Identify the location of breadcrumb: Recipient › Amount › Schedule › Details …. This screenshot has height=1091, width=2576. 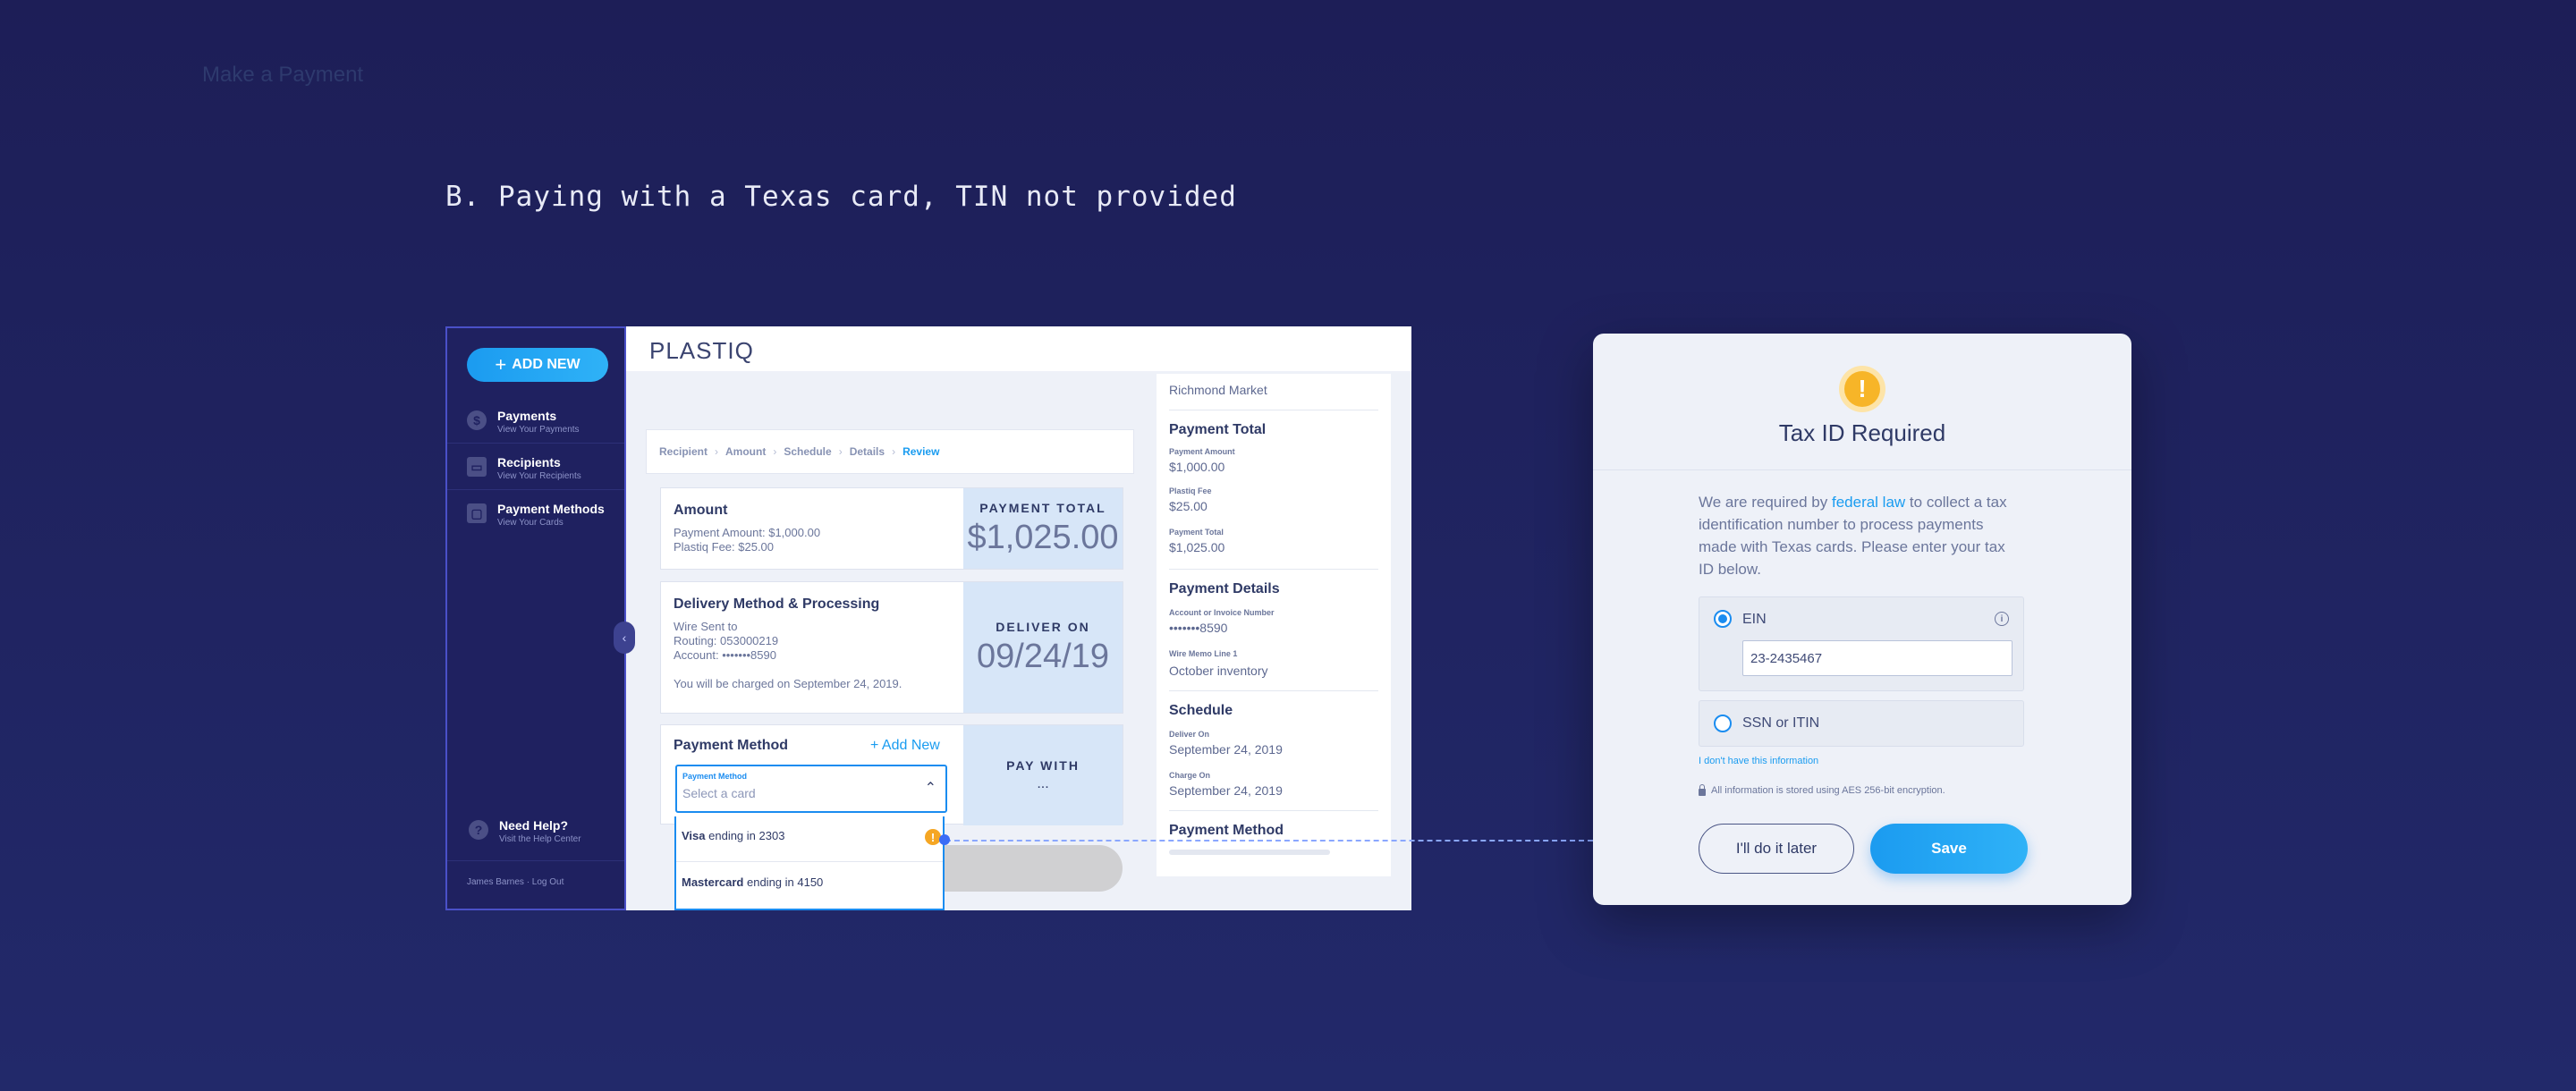
(890, 451).